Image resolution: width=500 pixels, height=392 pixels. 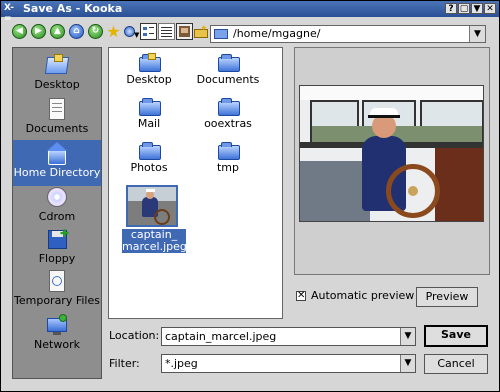 What do you see at coordinates (57, 154) in the screenshot?
I see `home-icon` at bounding box center [57, 154].